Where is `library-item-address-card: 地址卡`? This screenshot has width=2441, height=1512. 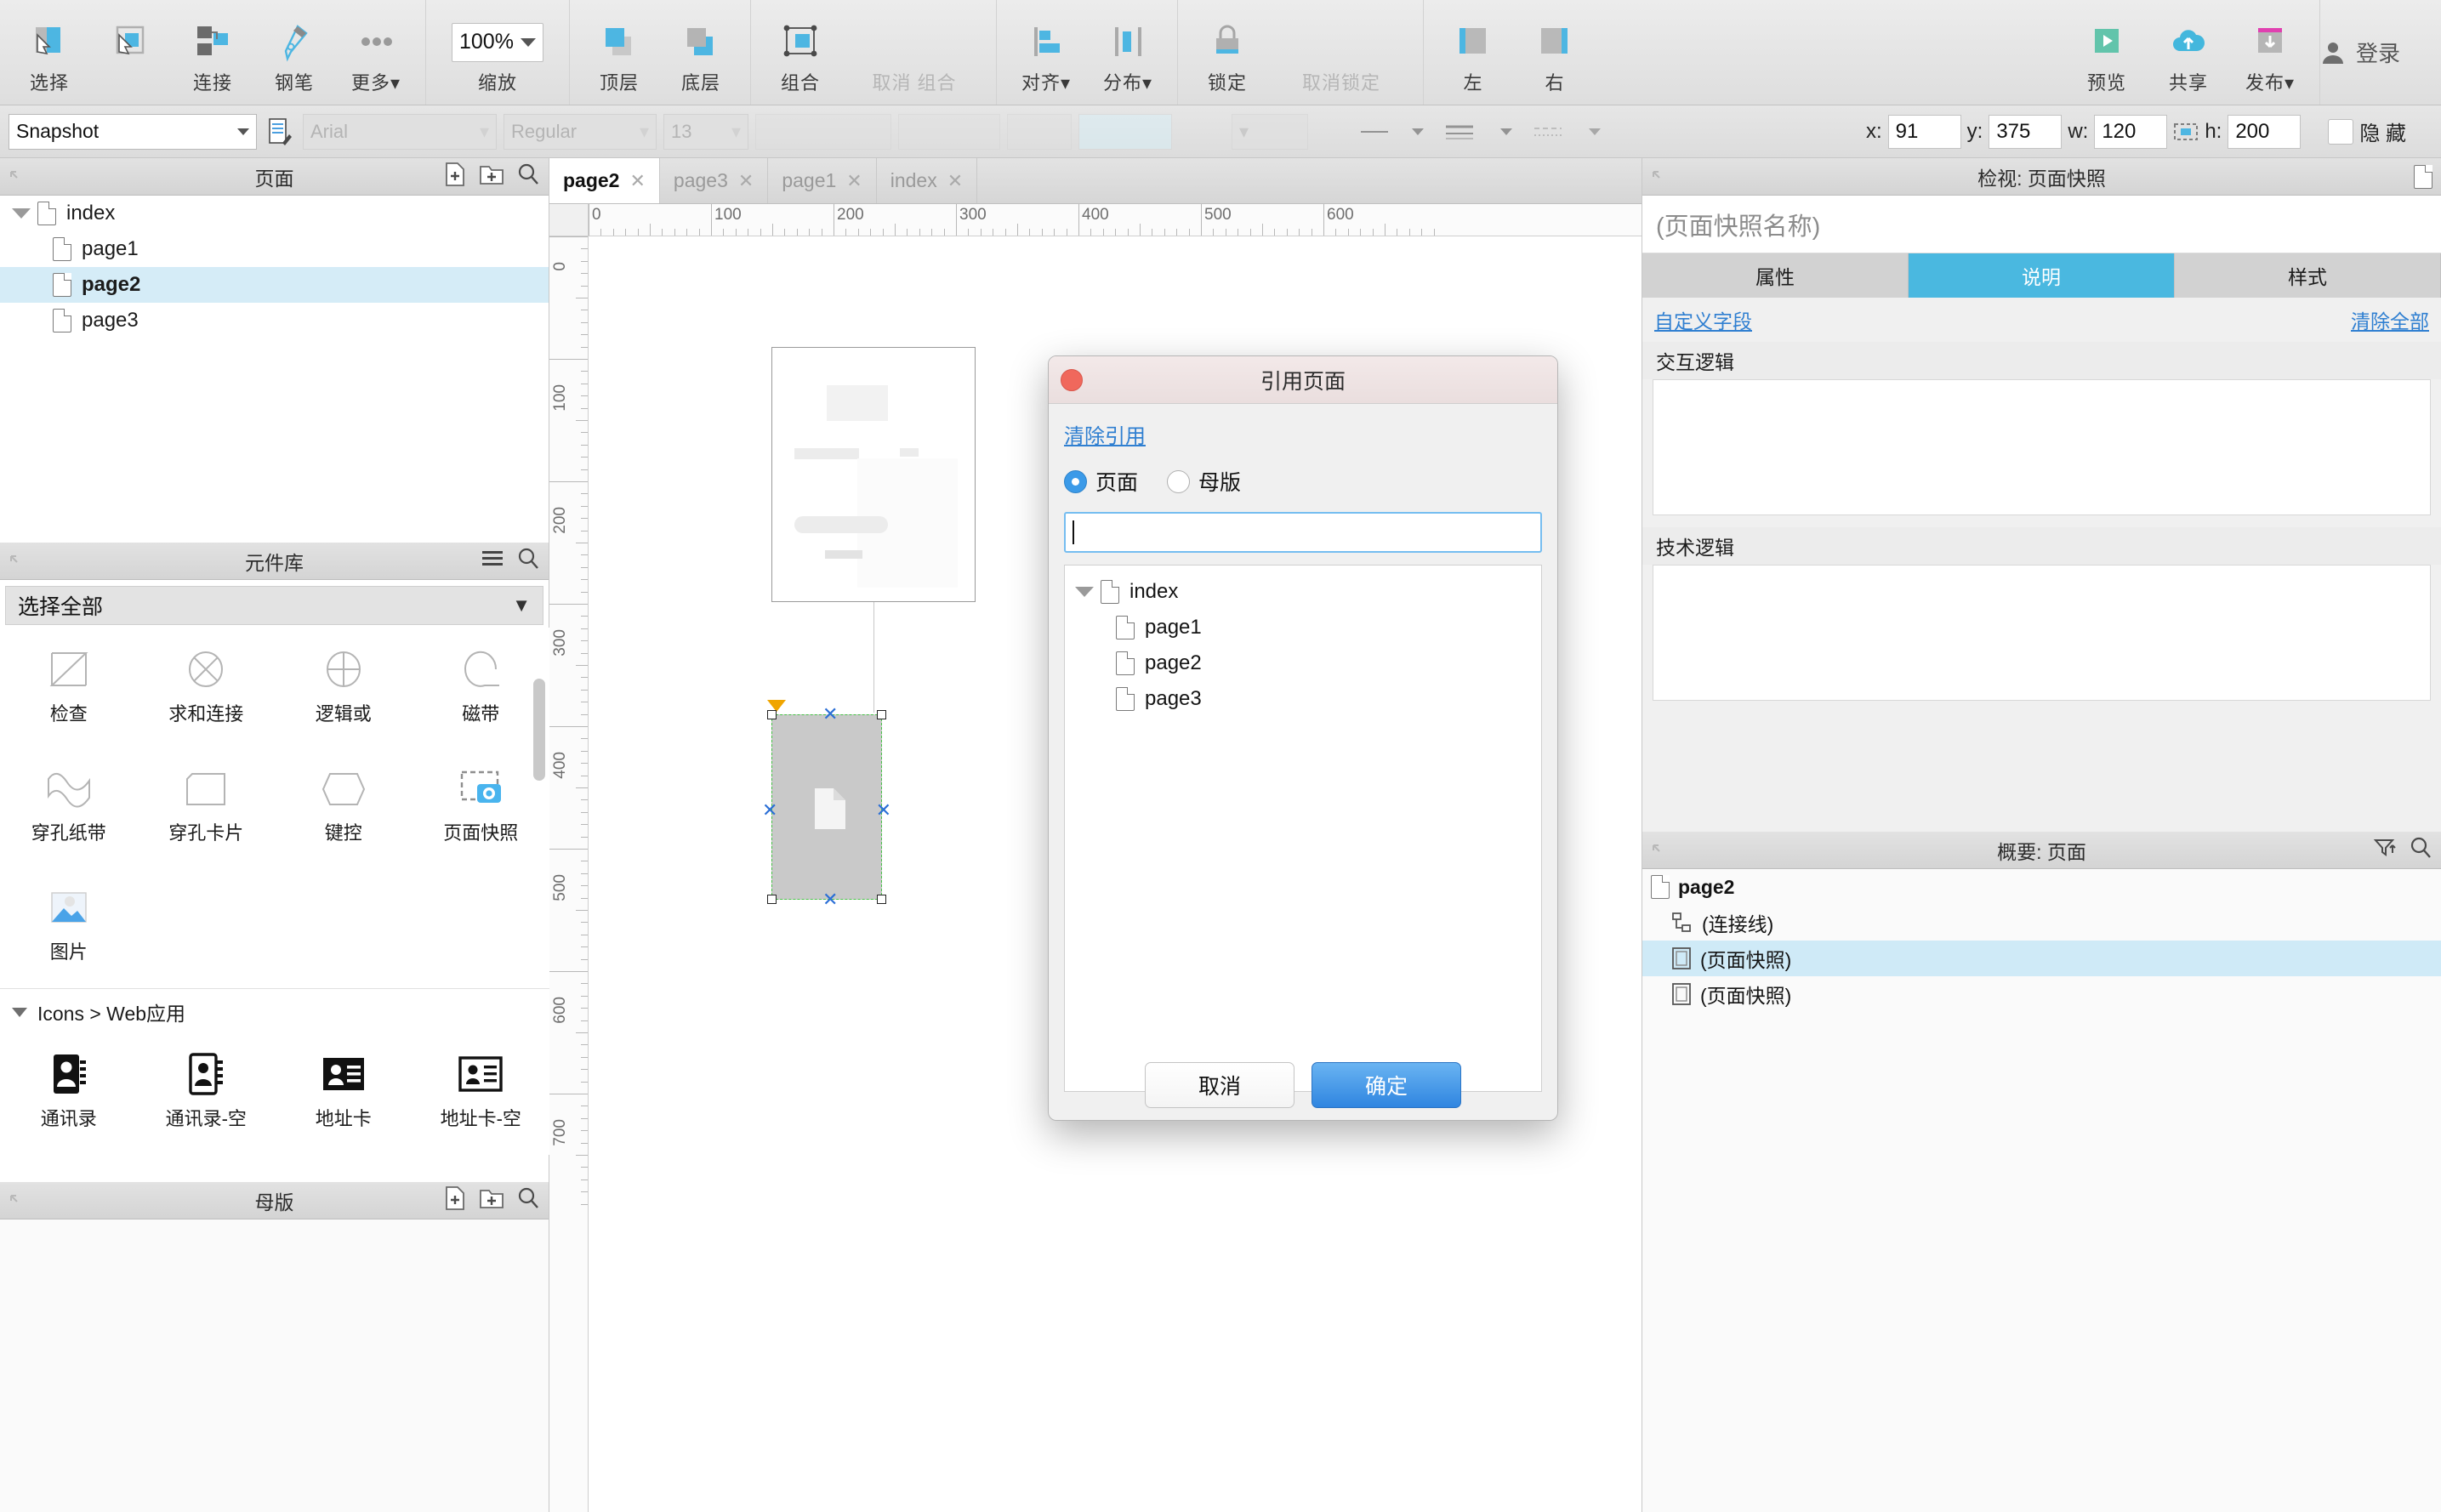
library-item-address-card: 地址卡 is located at coordinates (344, 1091).